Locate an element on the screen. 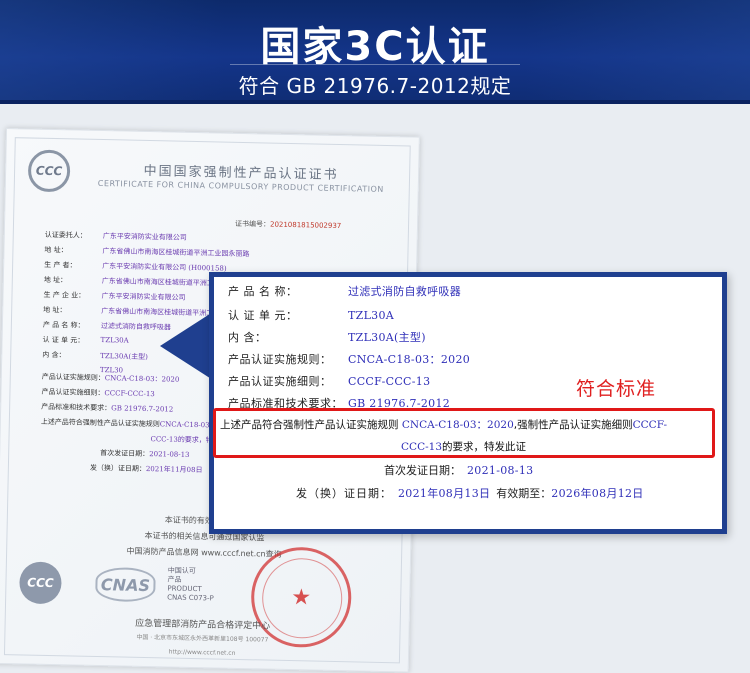 This screenshot has width=750, height=673. note-source: 中国消防产品信息网 is located at coordinates (163, 552).